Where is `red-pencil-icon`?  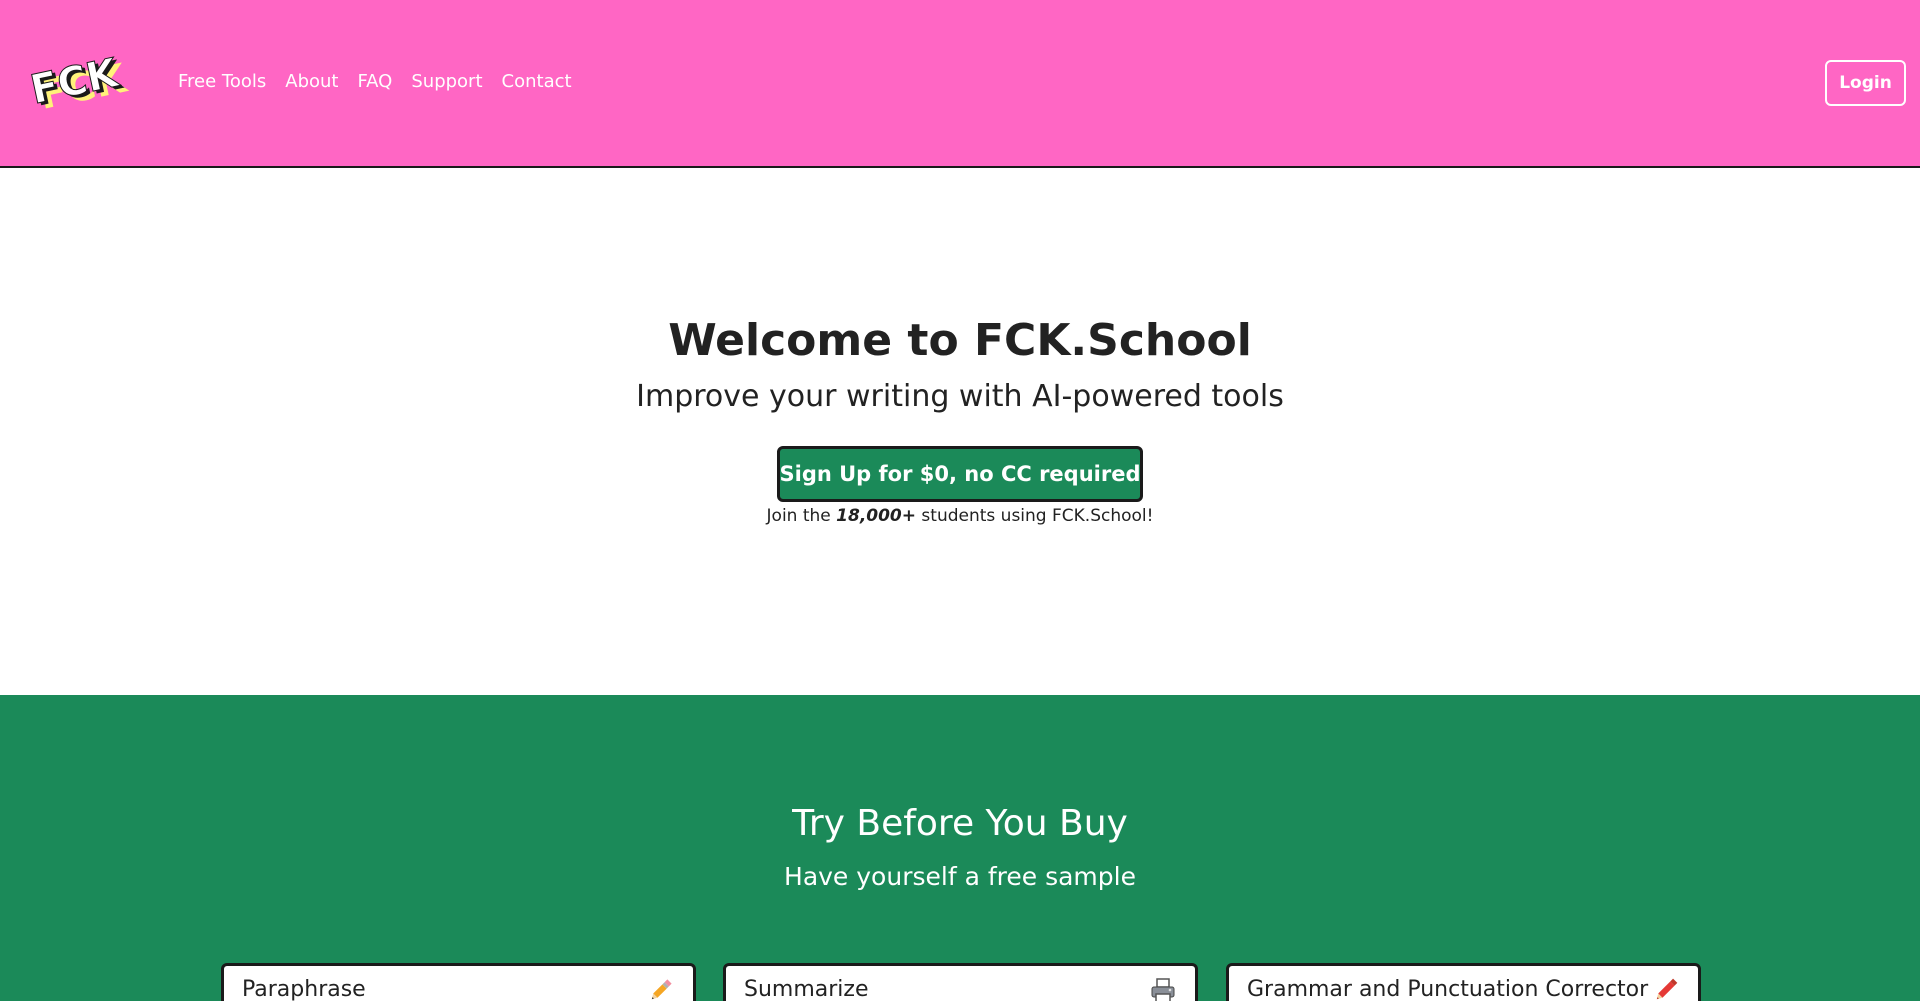
red-pencil-icon is located at coordinates (1667, 989).